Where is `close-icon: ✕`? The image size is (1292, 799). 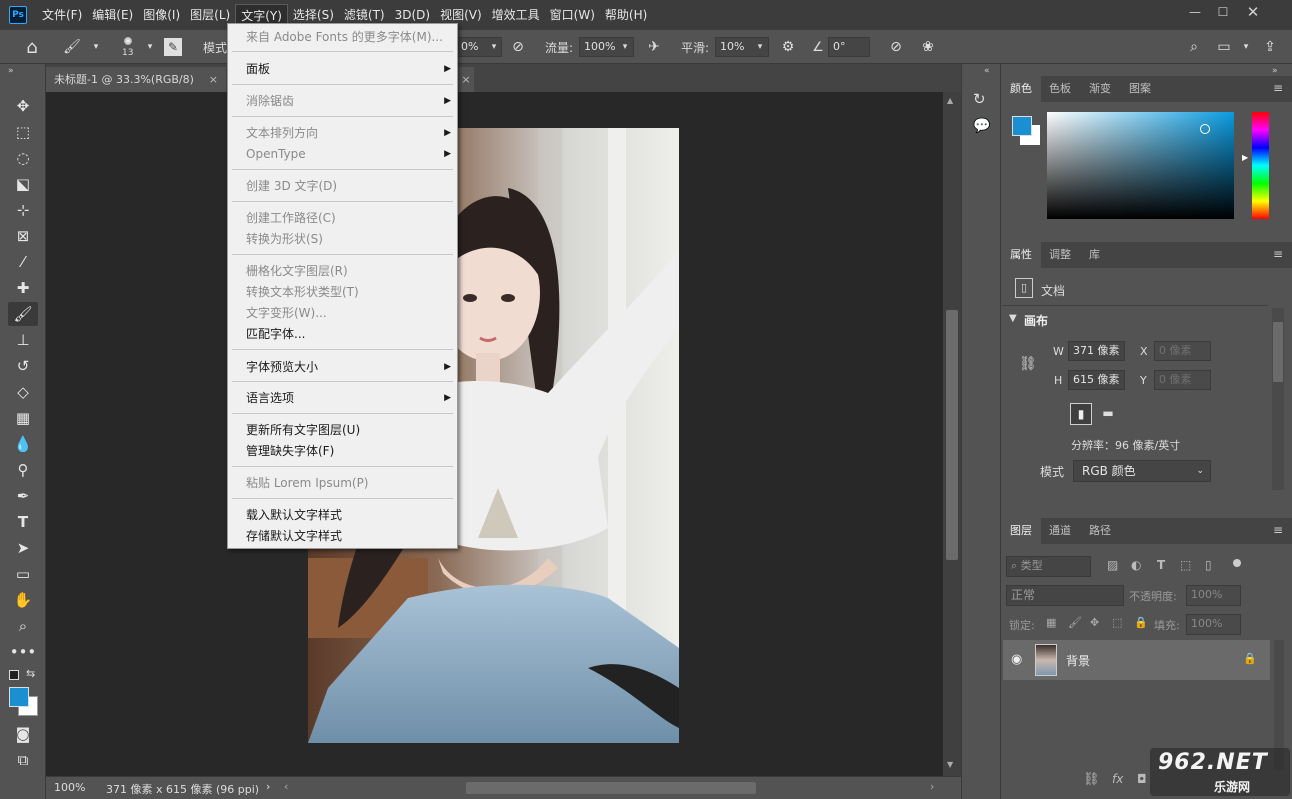 close-icon: ✕ is located at coordinates (1253, 12).